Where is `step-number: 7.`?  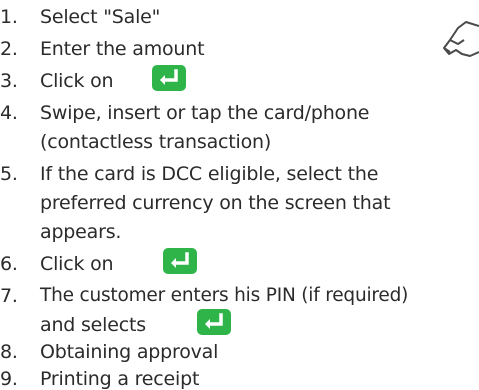
step-number: 7. is located at coordinates (9, 296).